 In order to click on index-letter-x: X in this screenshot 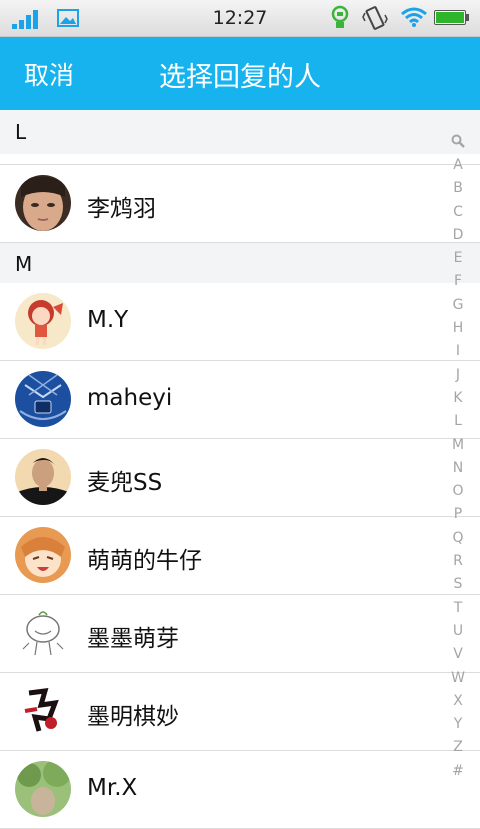, I will do `click(458, 701)`.